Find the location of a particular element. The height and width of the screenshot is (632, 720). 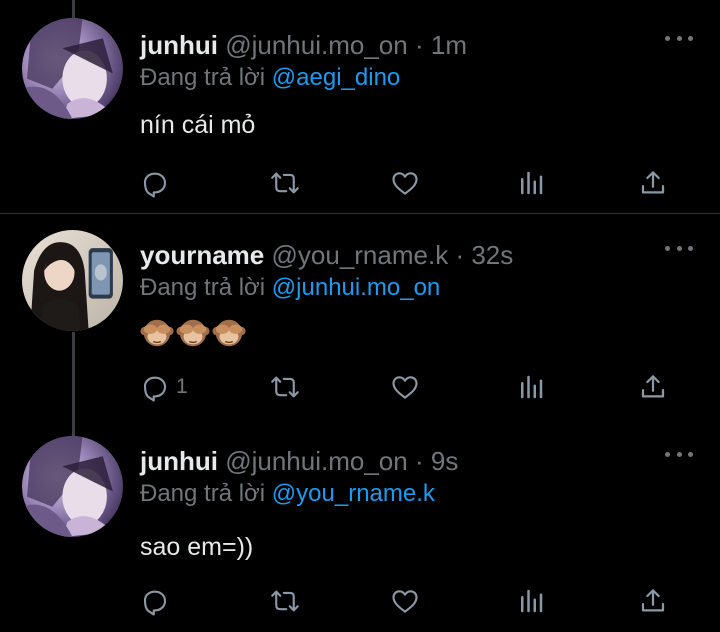

replying-to: Đang trả lời @you_rname.k is located at coordinates (287, 494).